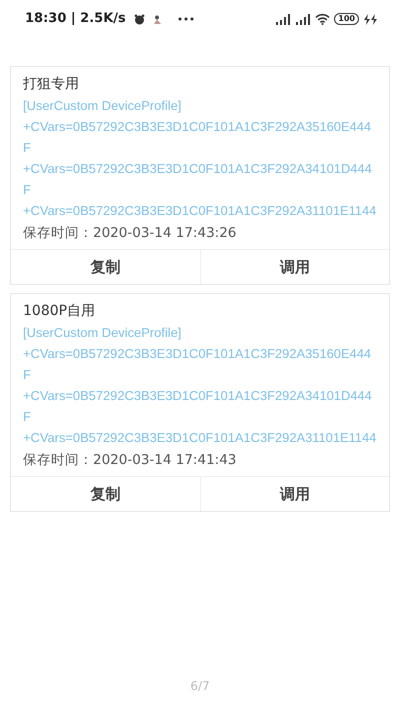  Describe the element at coordinates (322, 19) in the screenshot. I see `wifi-icon` at that location.